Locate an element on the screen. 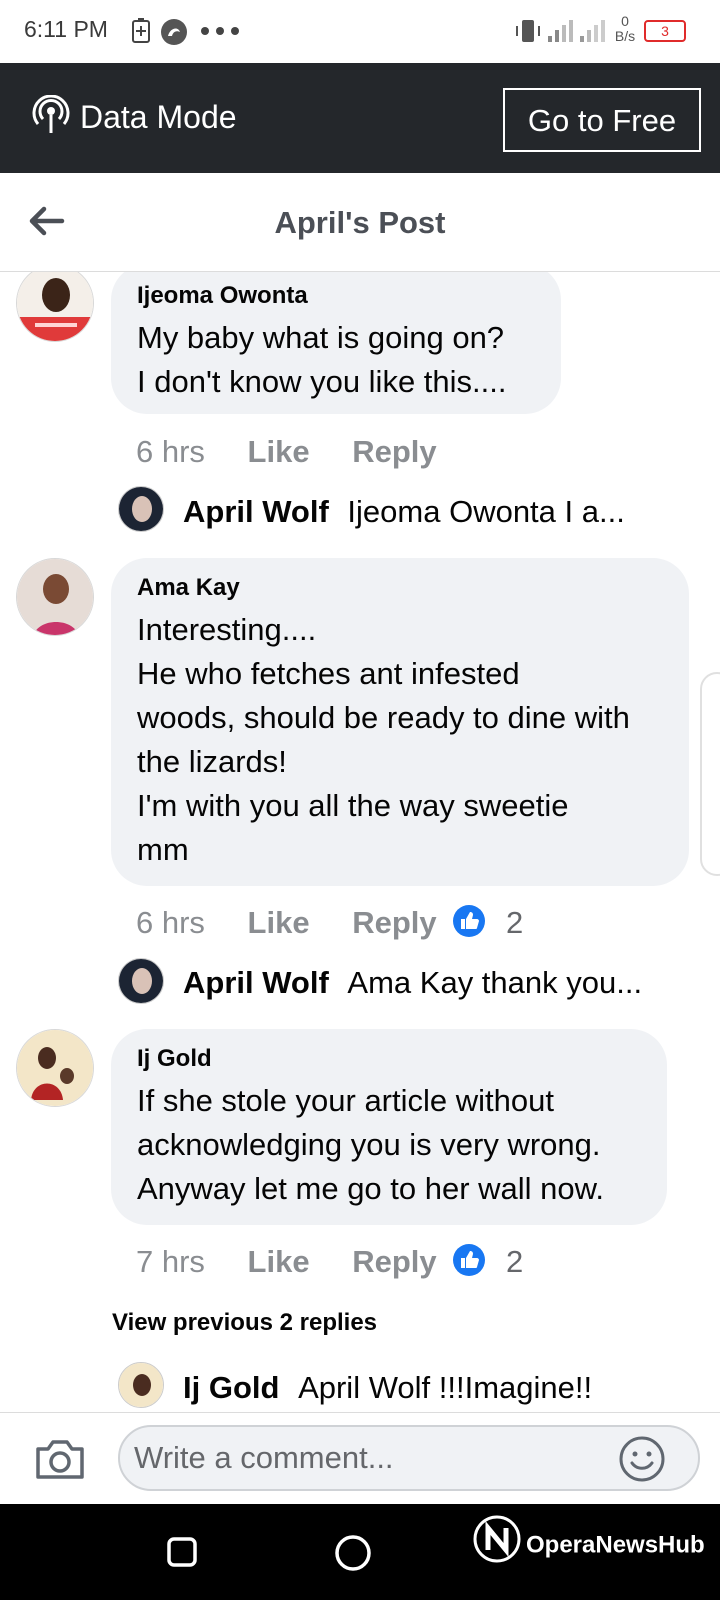 Image resolution: width=720 pixels, height=1600 pixels. comment-author: Ijeoma Owonta is located at coordinates (336, 296).